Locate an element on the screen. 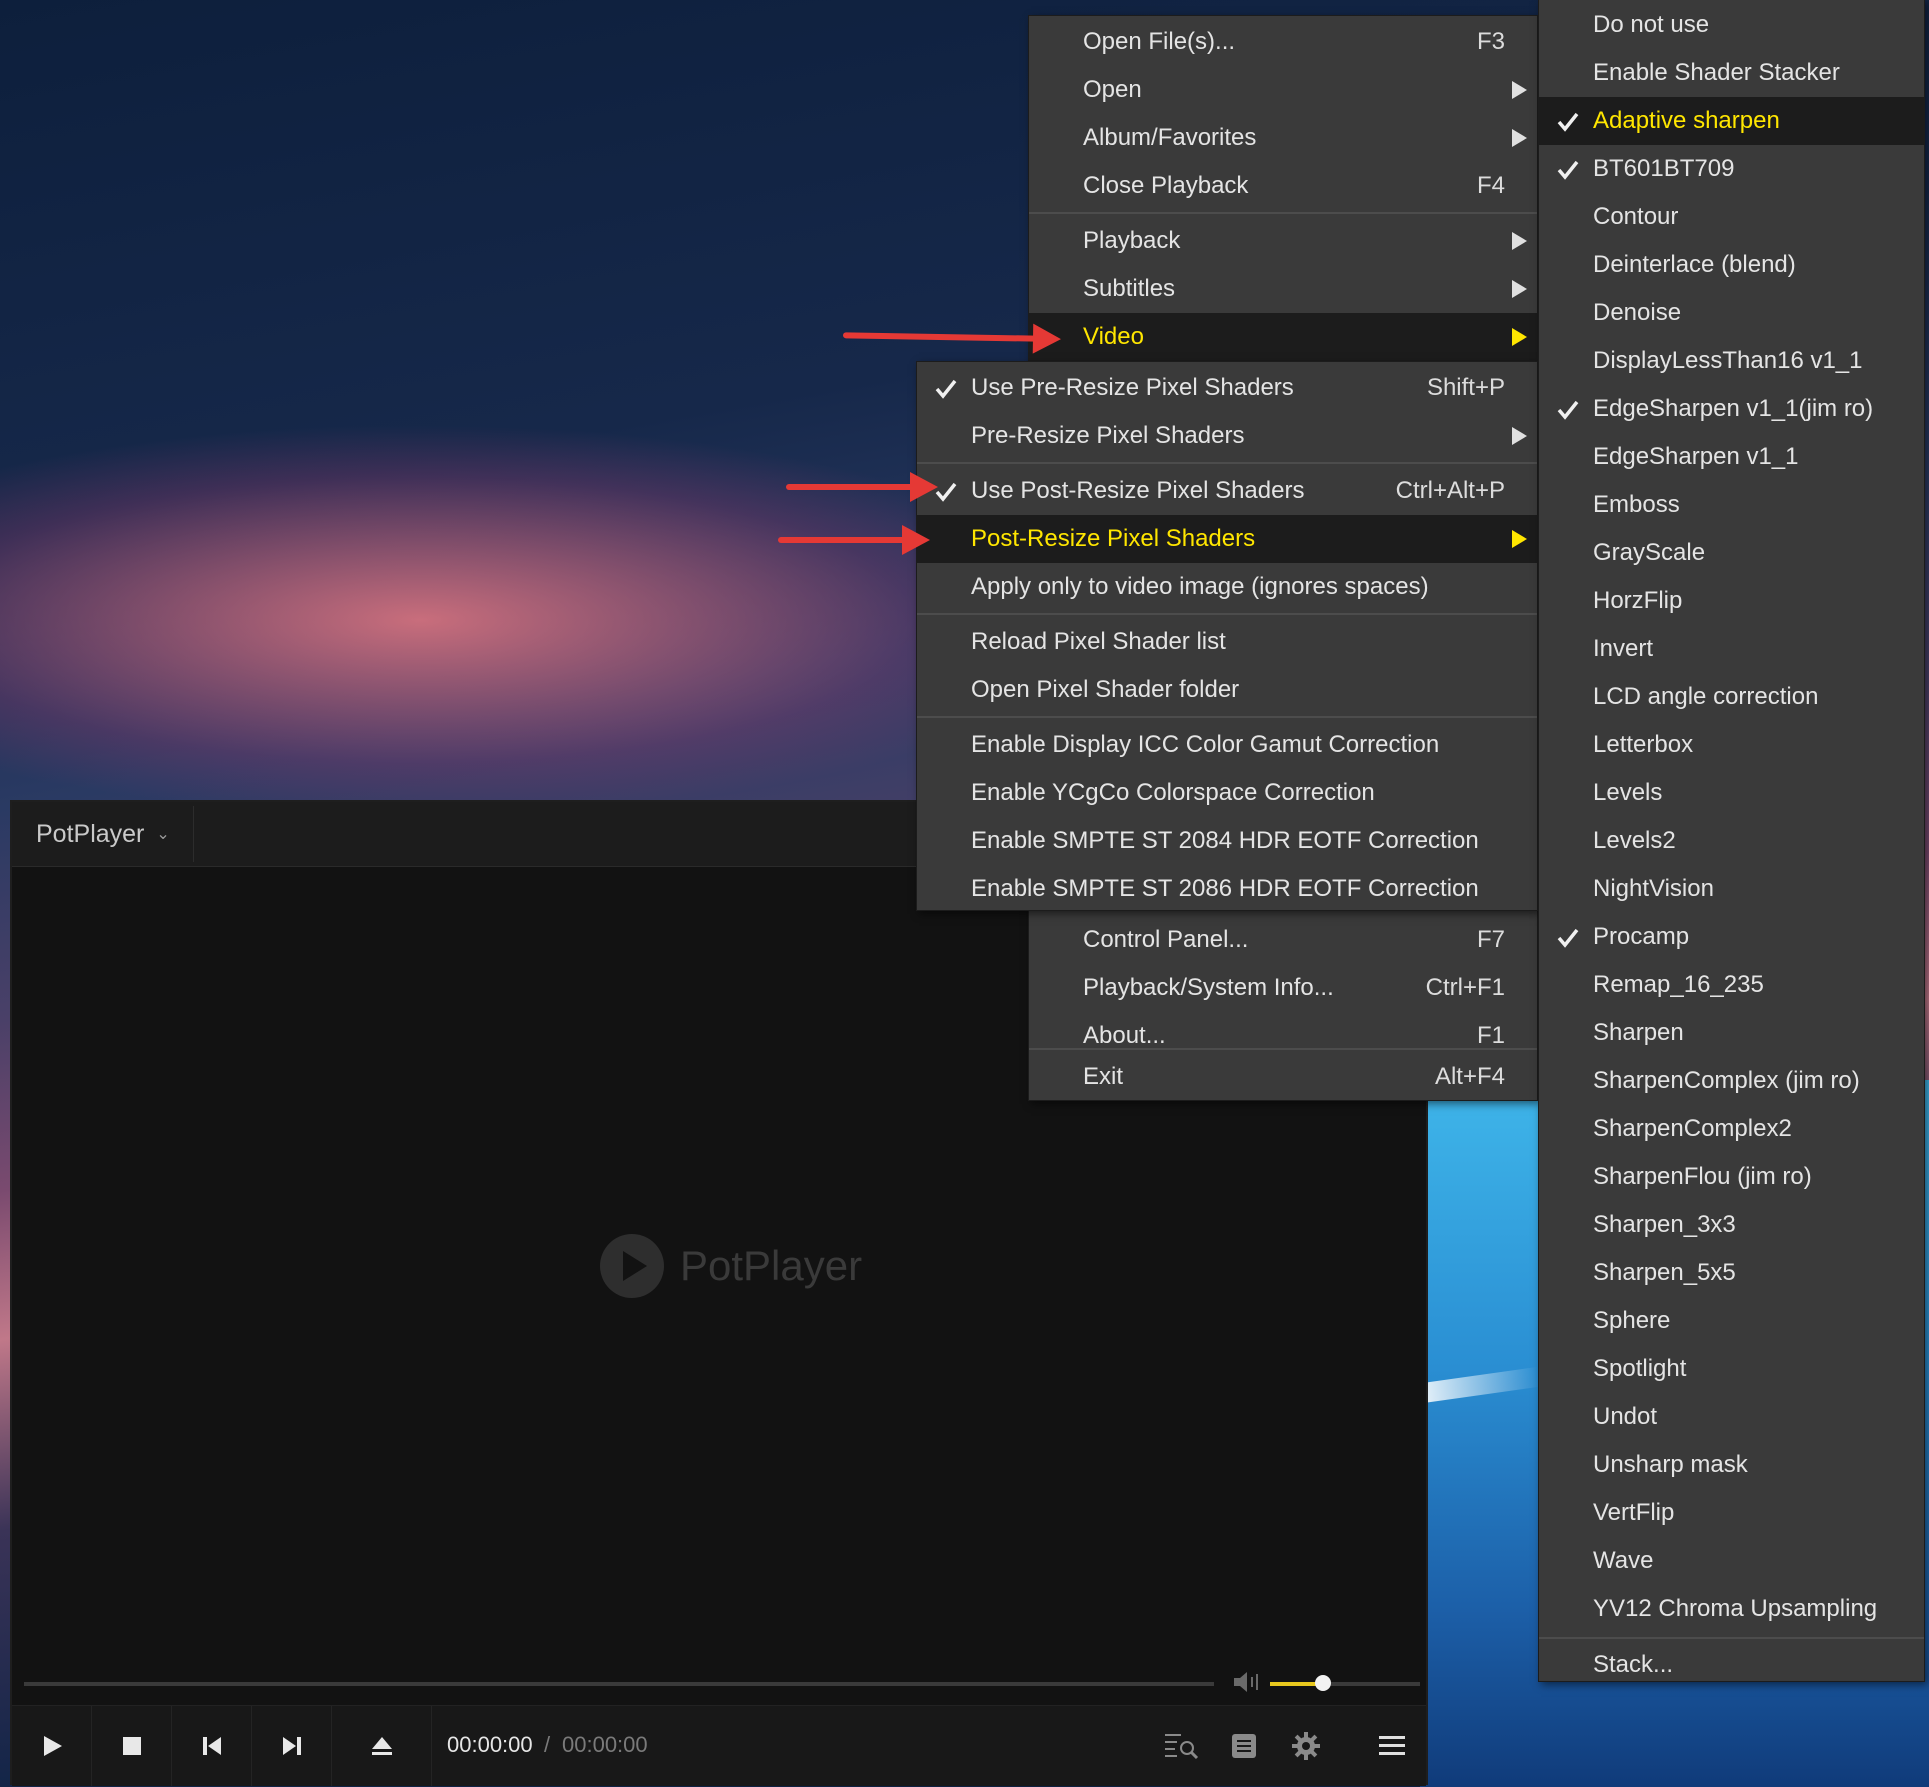  shader-item-label: LCD angle correction is located at coordinates (1706, 696).